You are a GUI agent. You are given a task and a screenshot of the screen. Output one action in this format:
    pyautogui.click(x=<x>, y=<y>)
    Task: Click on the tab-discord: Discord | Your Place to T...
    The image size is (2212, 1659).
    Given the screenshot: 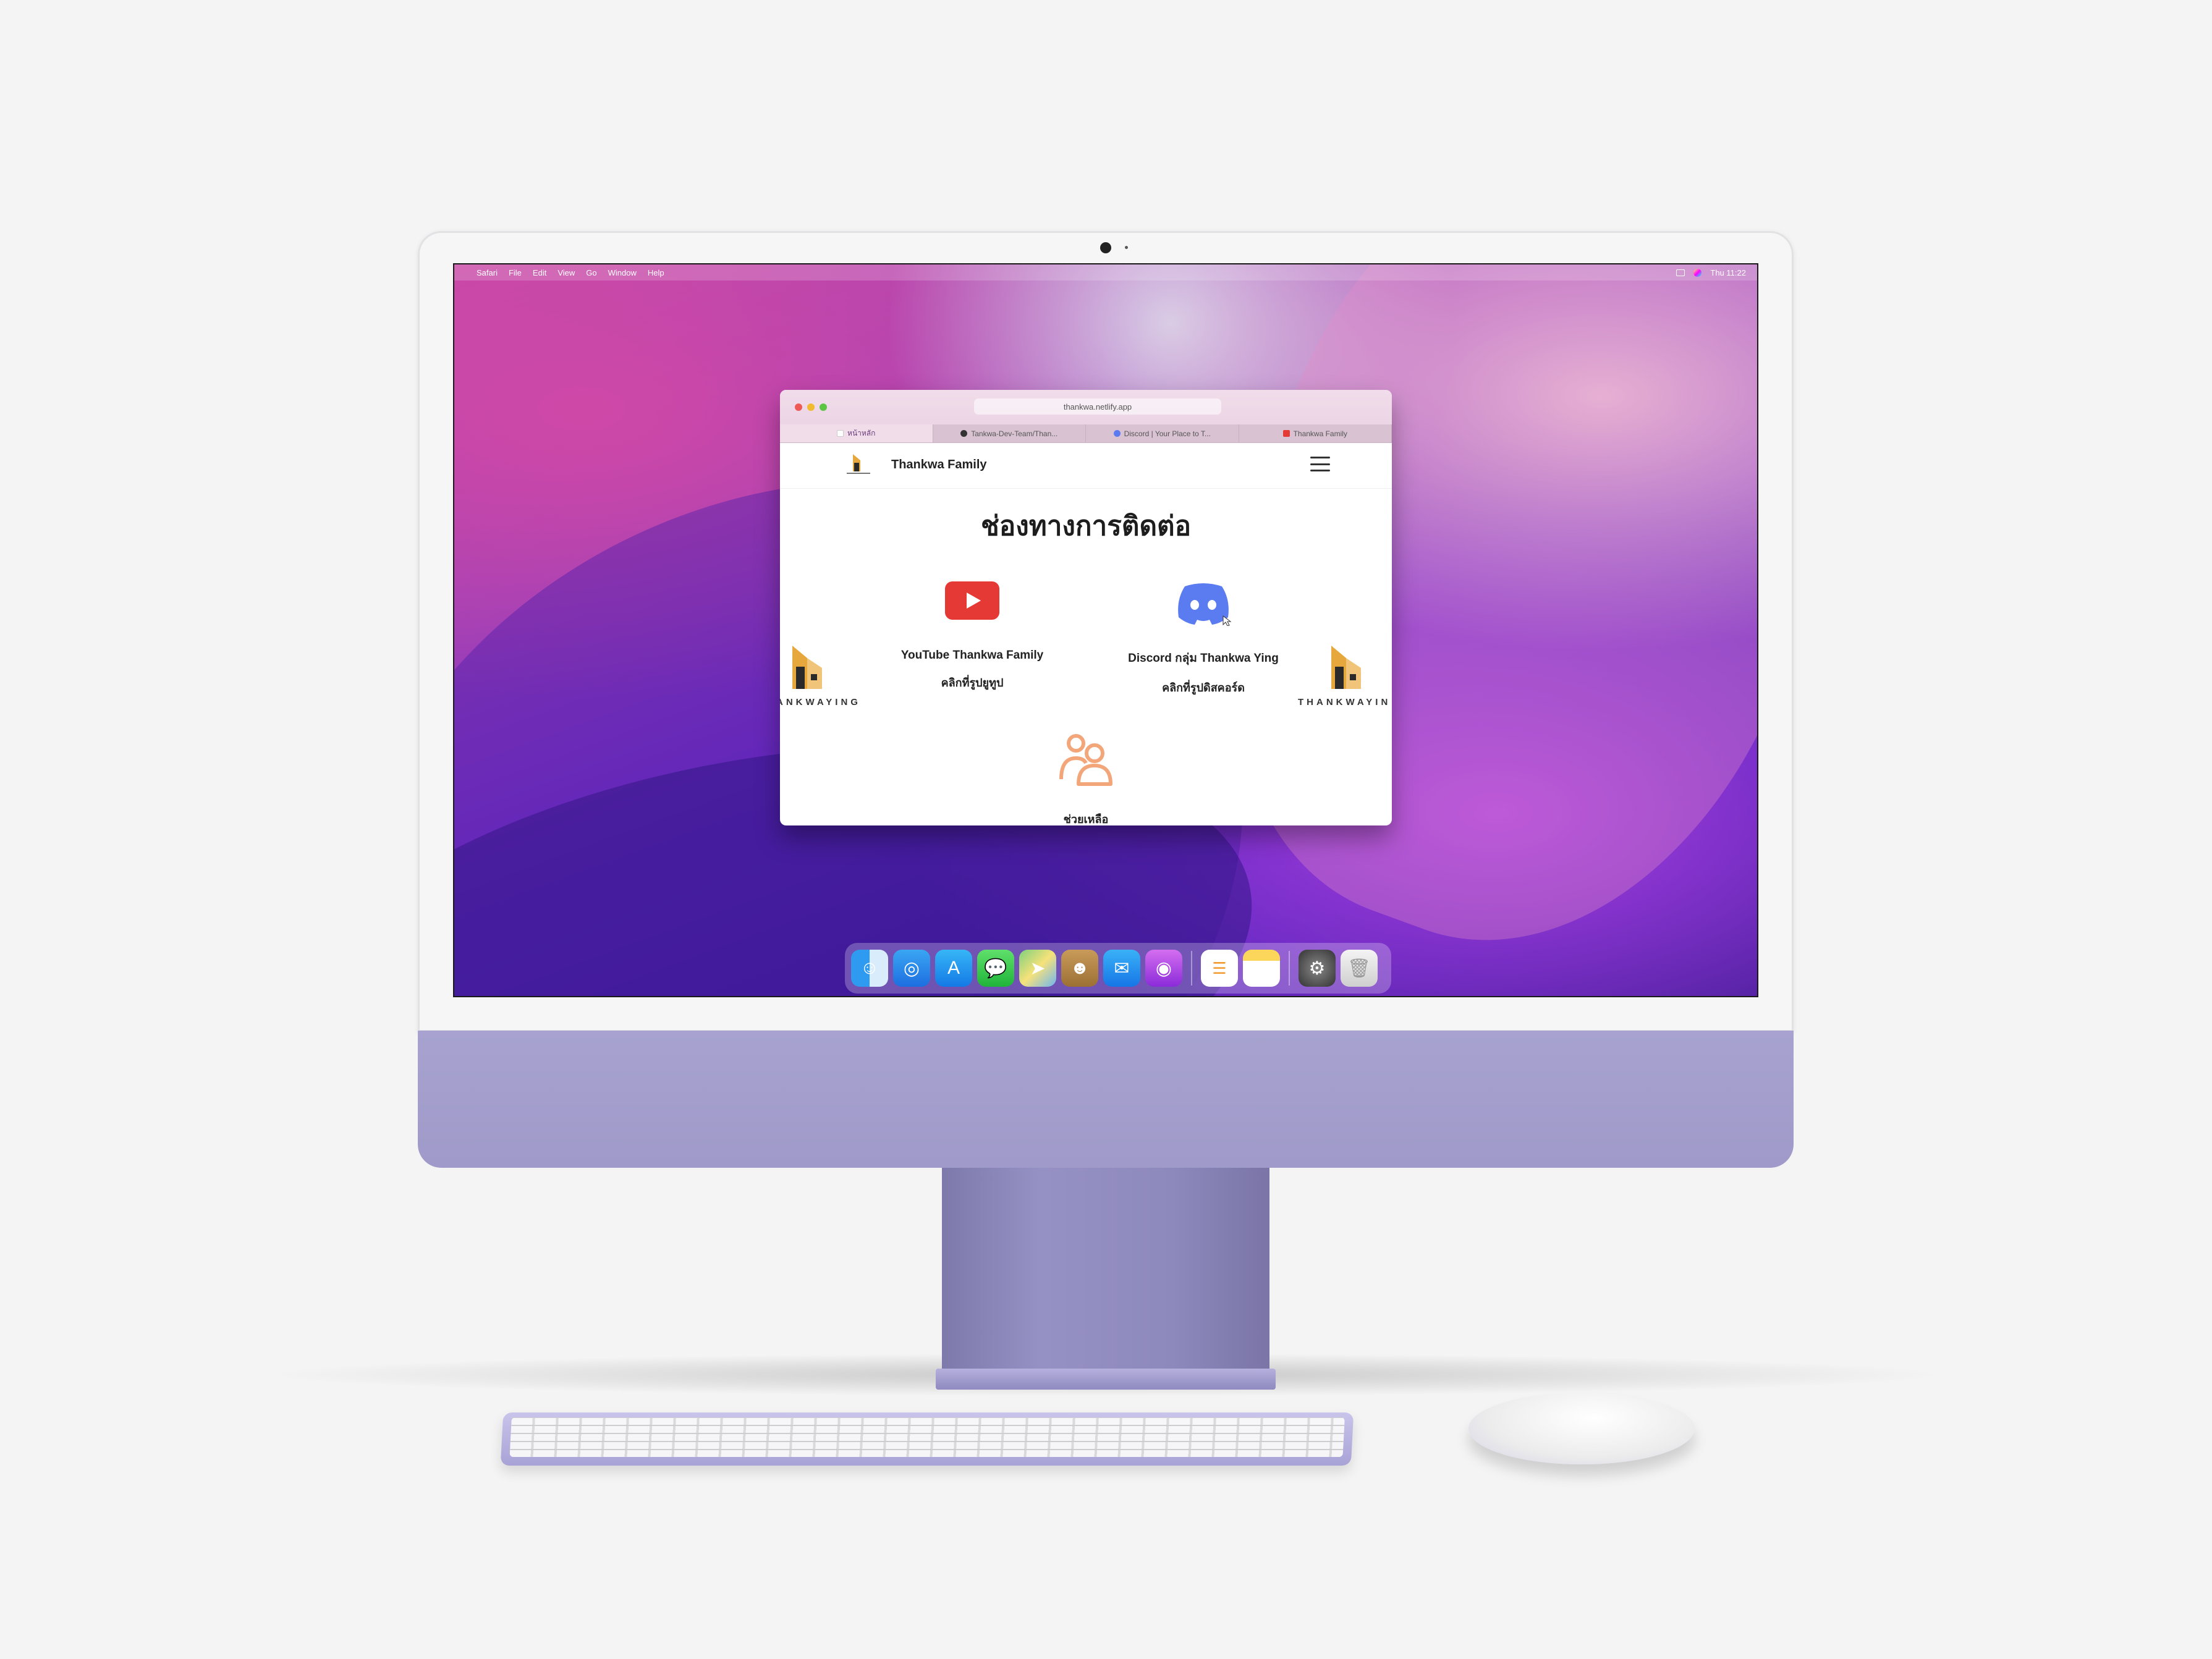 What is the action you would take?
    pyautogui.click(x=1163, y=433)
    